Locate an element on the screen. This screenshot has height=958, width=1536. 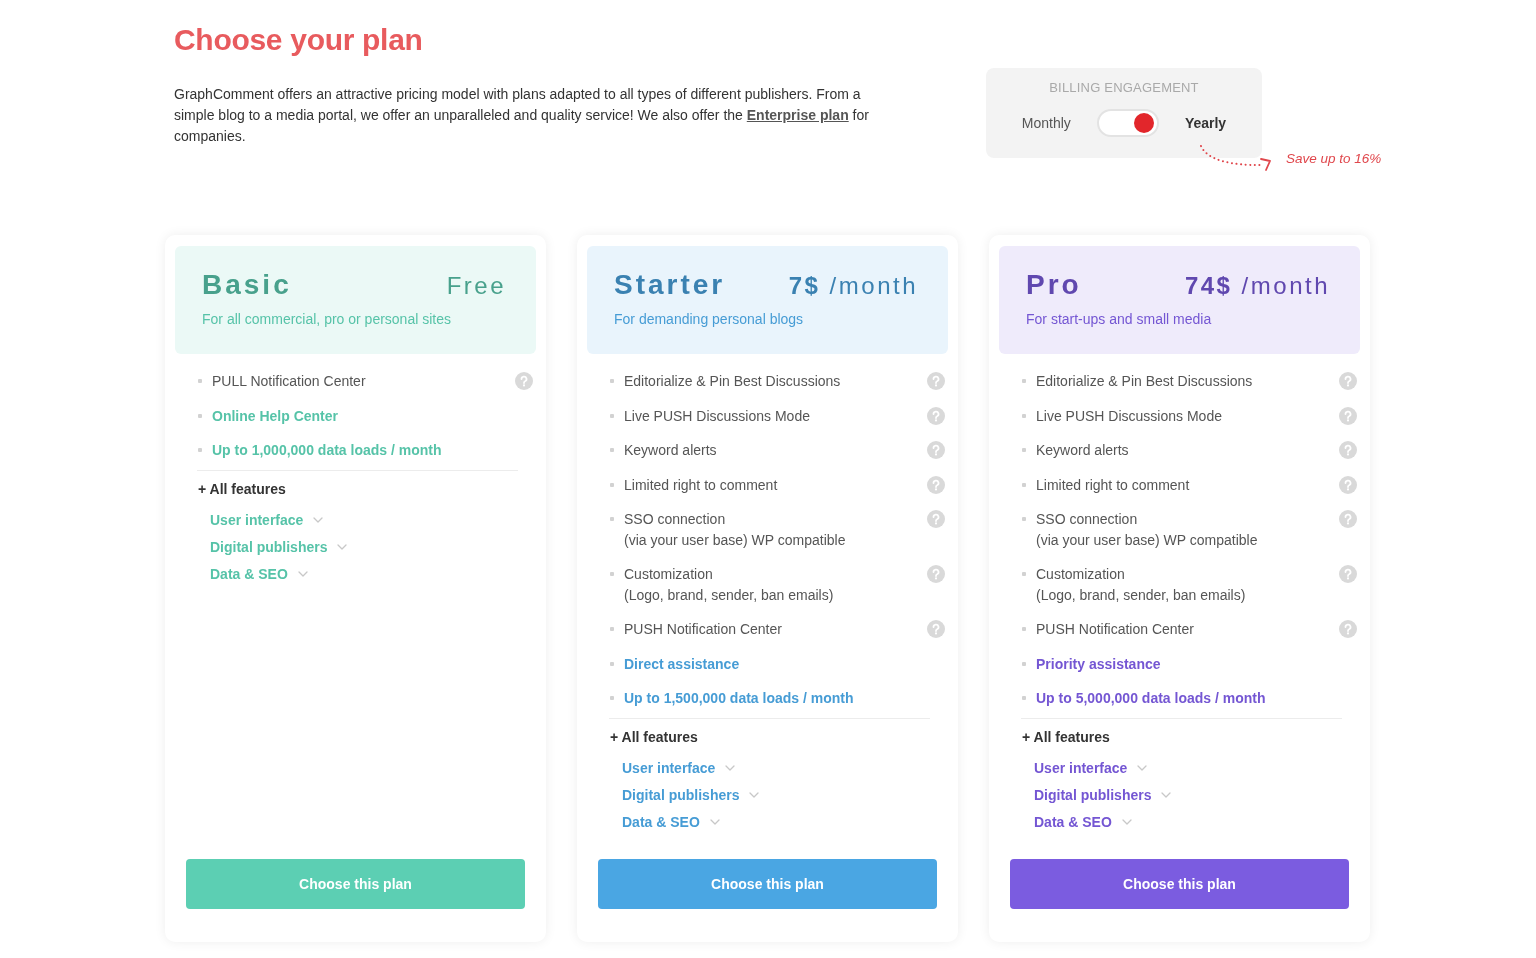
intro-text: GraphComment offers an attractive pricing model with plans adapted to all types of different publishers. From a simple blog to a media portal, we offer an unparalleled and quality service! We also offer the Enterprise plan for companies. is located at coordinates (522, 115).